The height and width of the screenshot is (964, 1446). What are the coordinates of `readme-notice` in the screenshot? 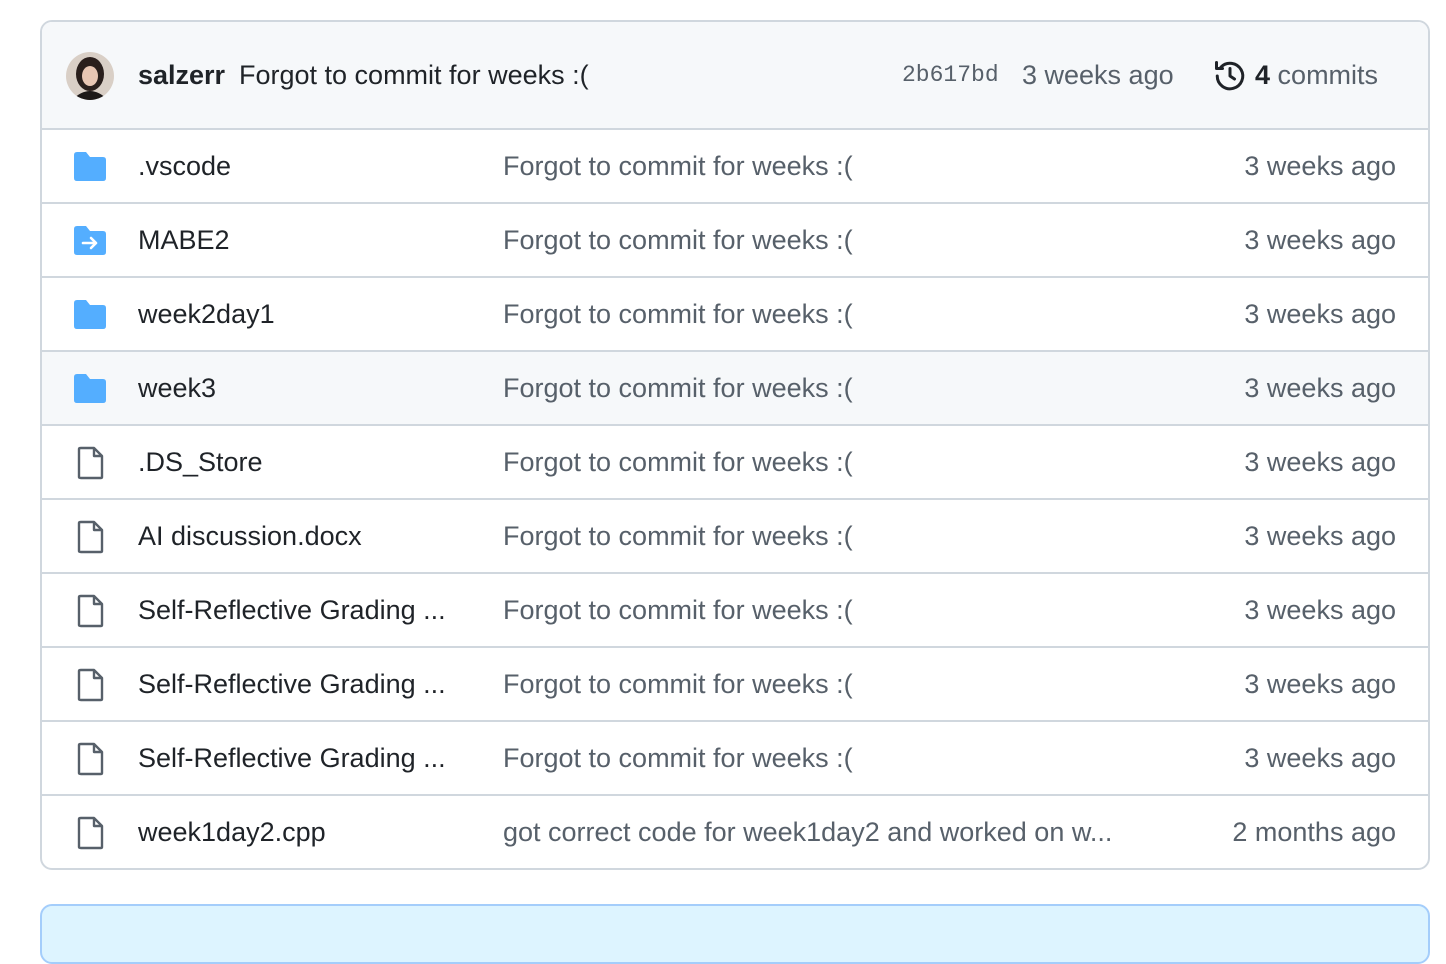 It's located at (735, 934).